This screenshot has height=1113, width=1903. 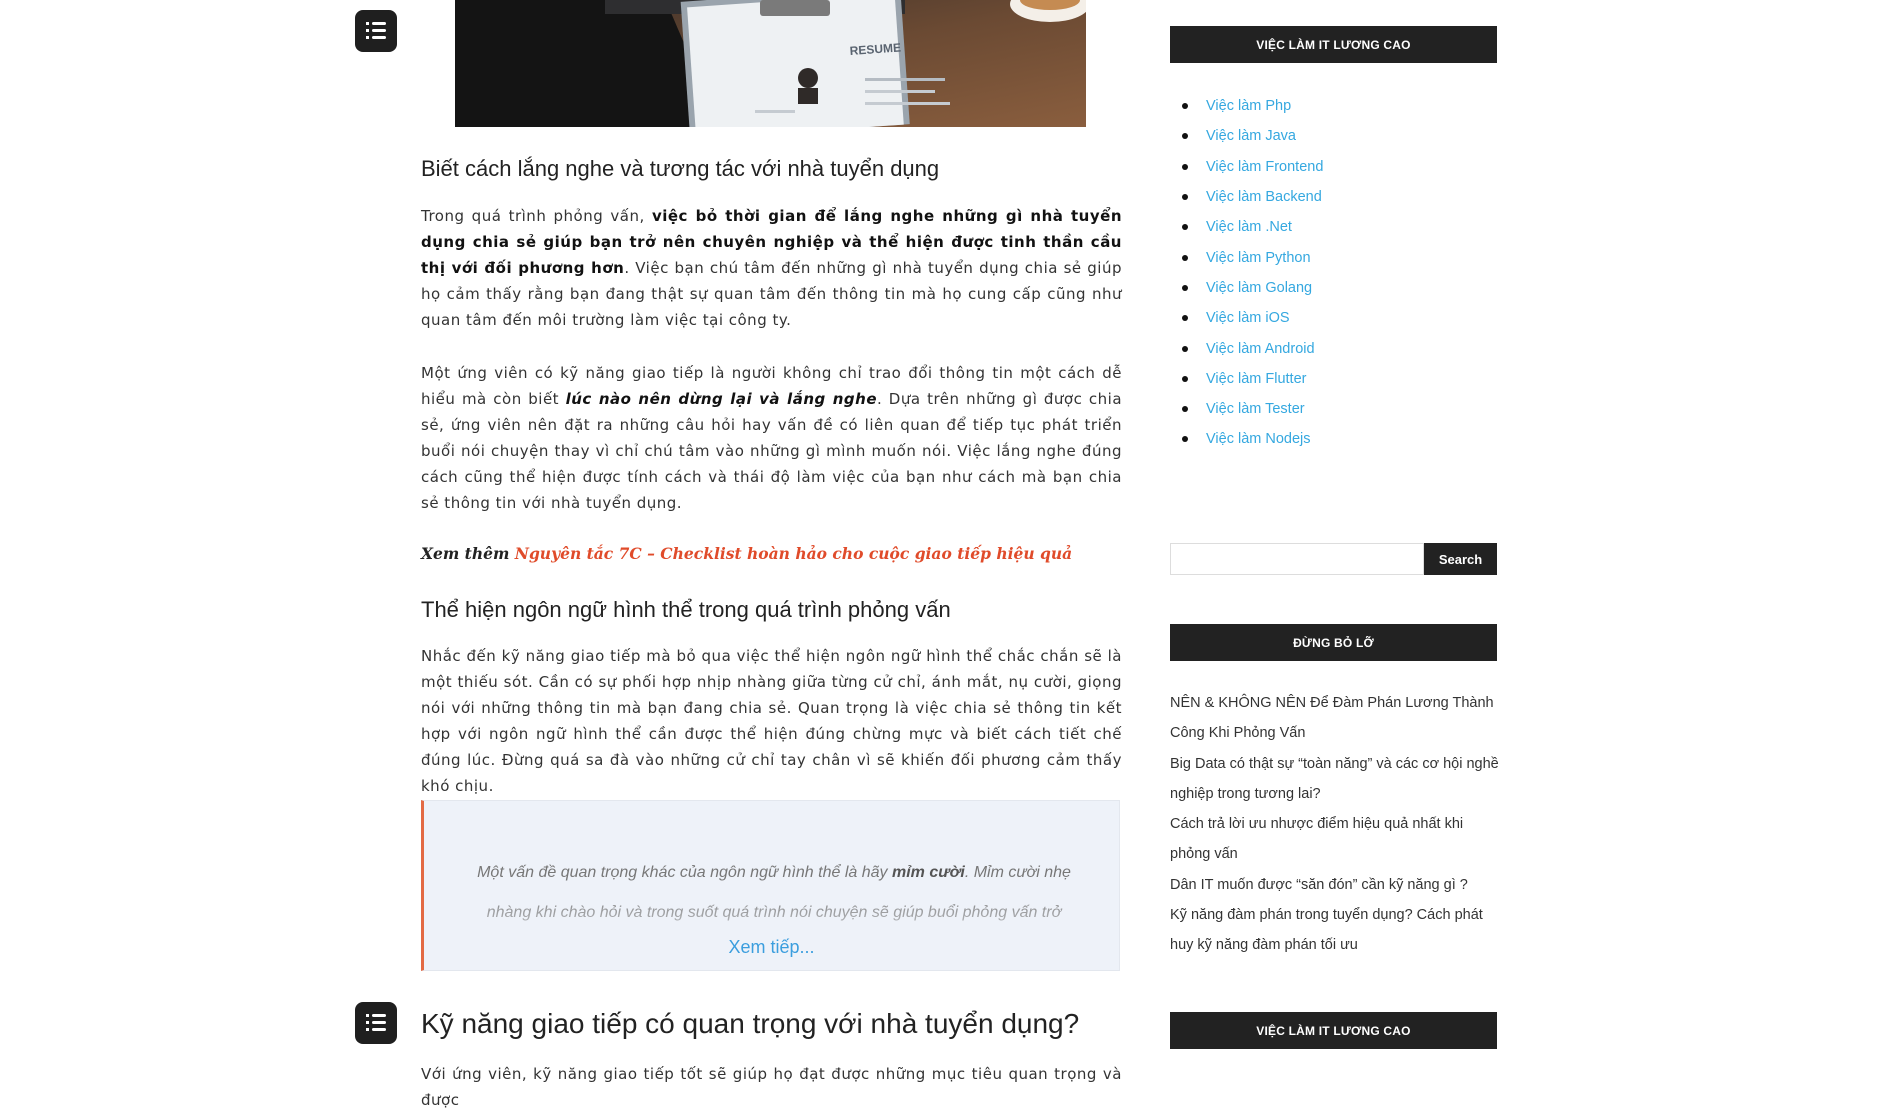 I want to click on list-item: Việc làm .Net, so click(x=1252, y=227).